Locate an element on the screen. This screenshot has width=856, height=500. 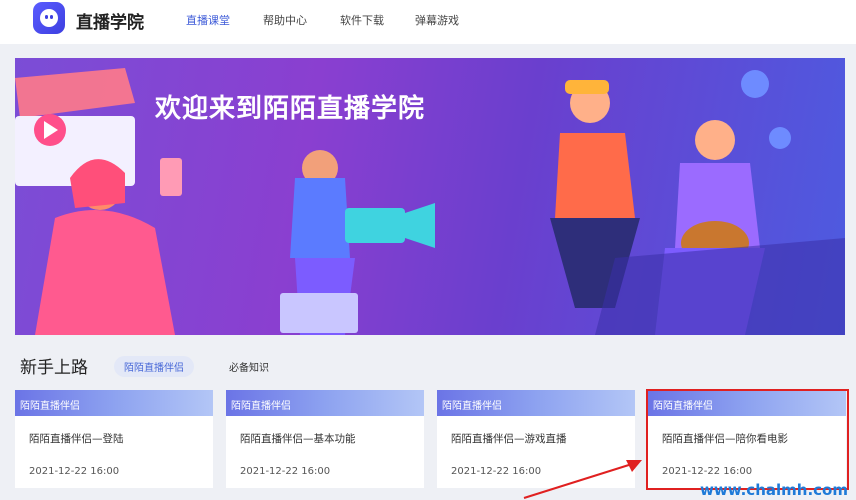
card-title: 陌陌直播伴侣—基本功能 is located at coordinates (298, 438).